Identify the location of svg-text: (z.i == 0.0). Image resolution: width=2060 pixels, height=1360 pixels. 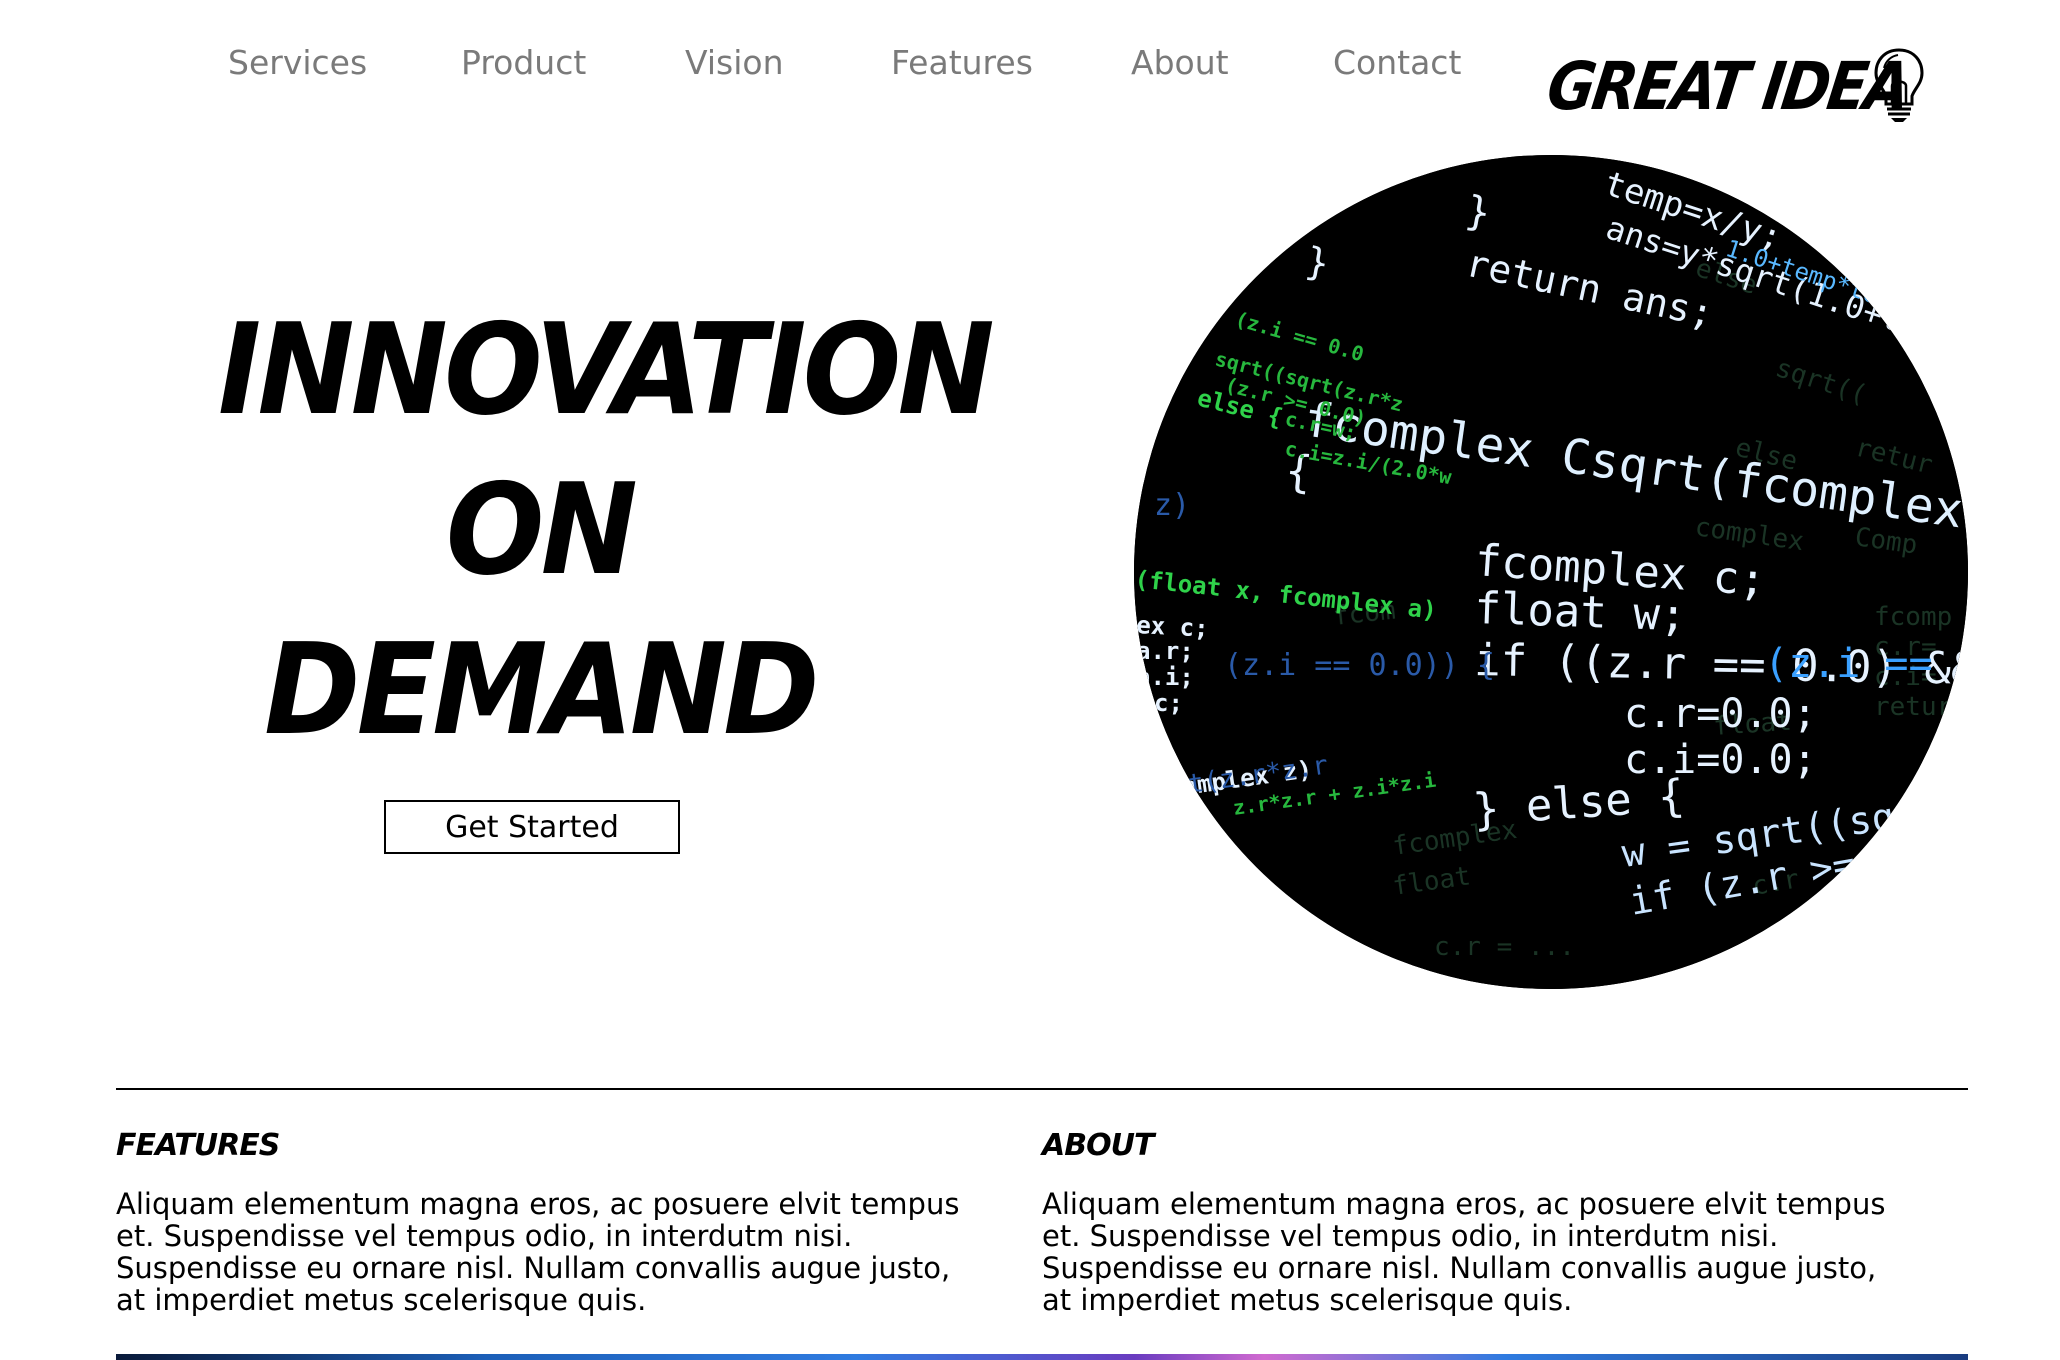
(1866, 664).